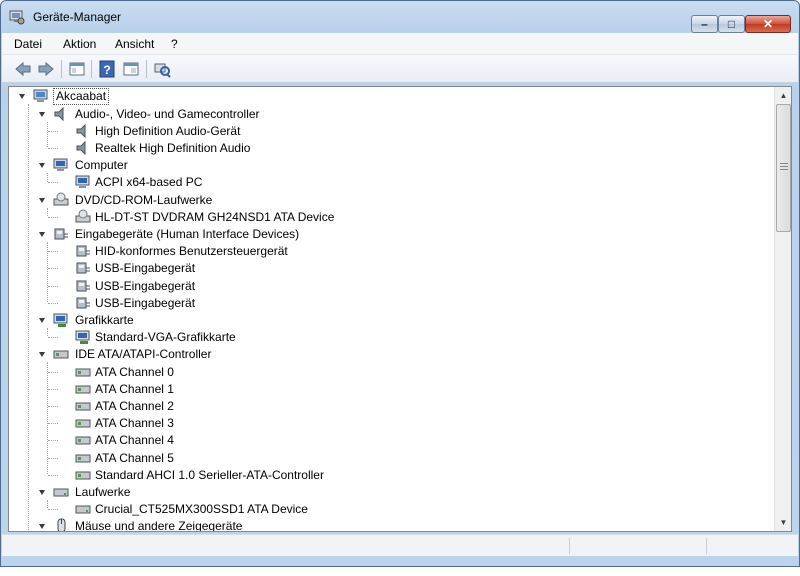 The image size is (800, 576). I want to click on device-label: Crucial_CT525MX300SSD1 ATA Device, so click(201, 509).